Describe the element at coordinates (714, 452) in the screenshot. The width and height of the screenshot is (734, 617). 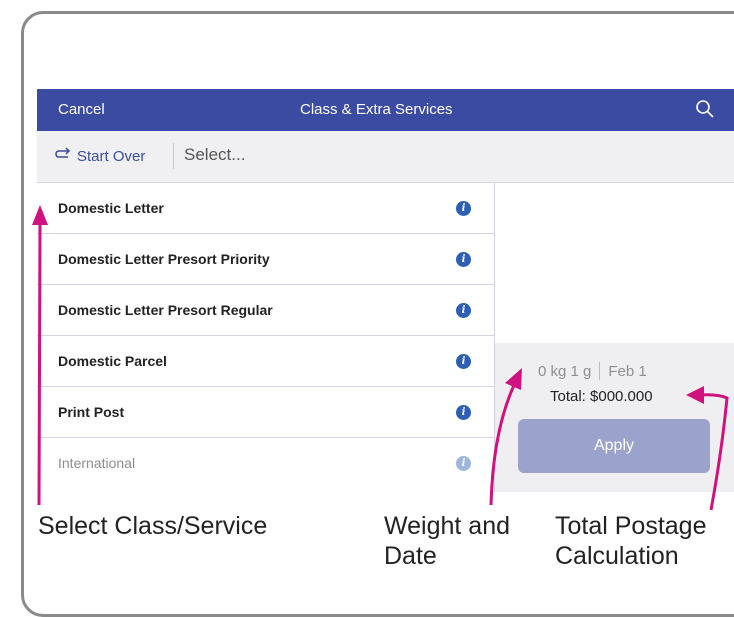
I see `arrow-total-postage` at that location.